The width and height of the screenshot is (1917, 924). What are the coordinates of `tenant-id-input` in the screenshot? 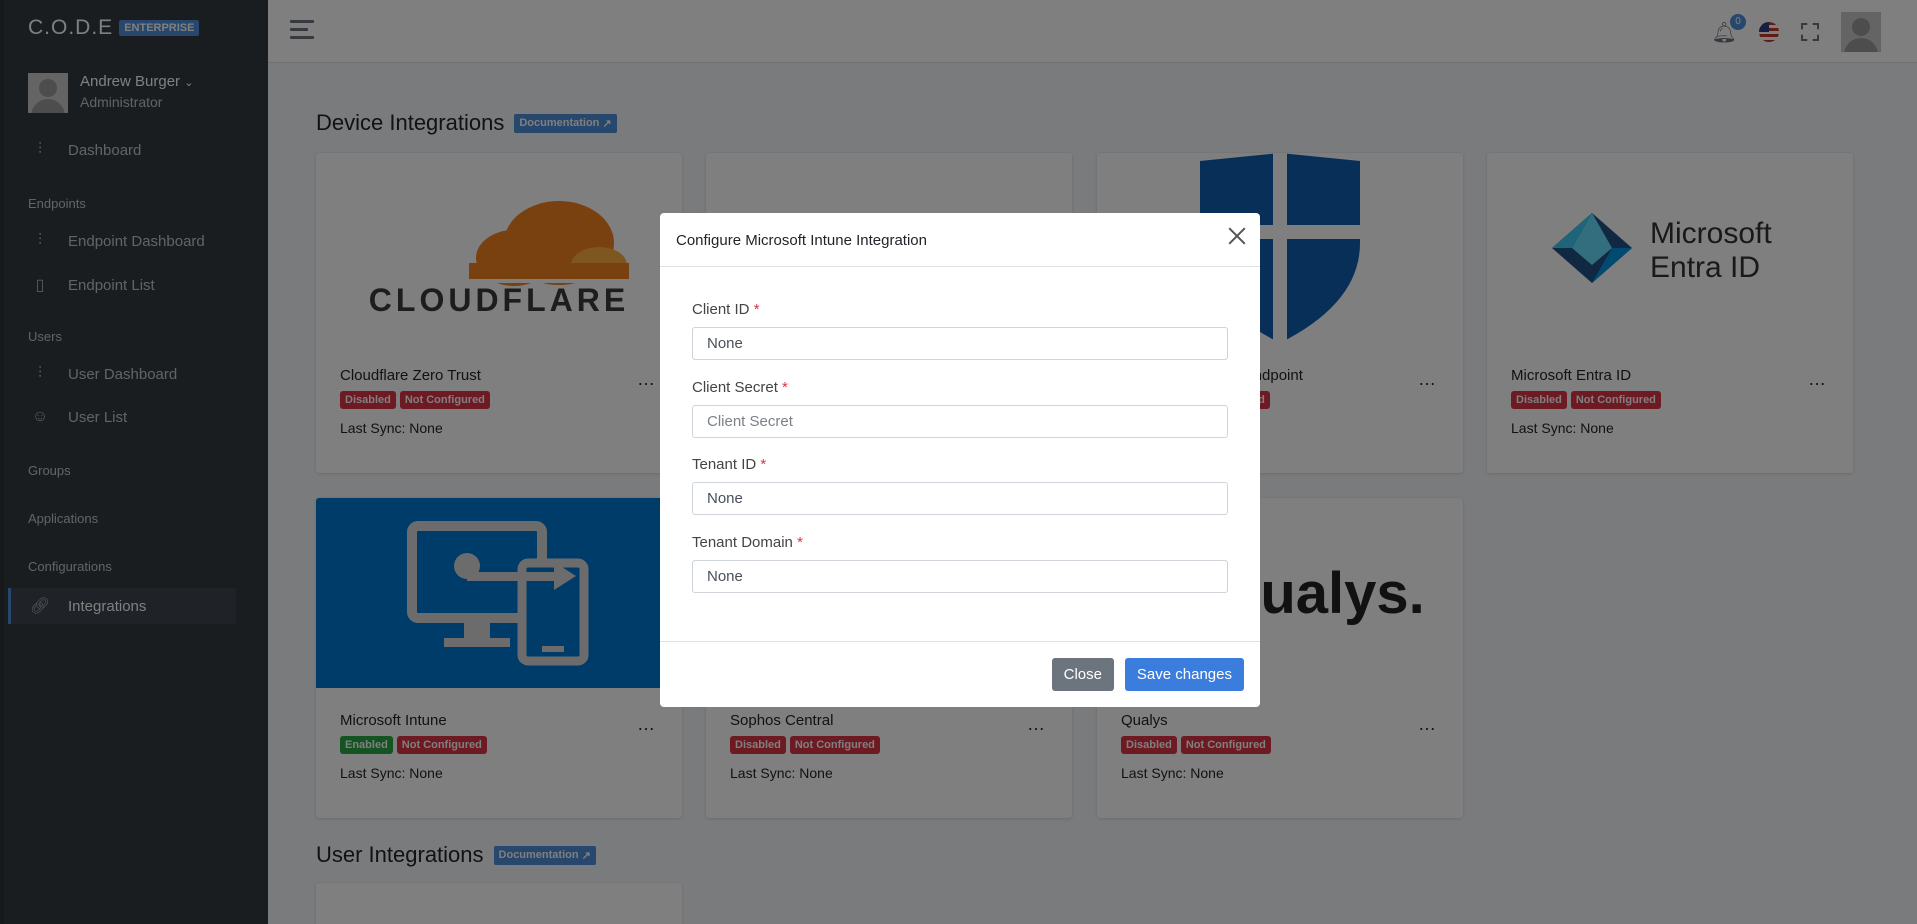 It's located at (960, 498).